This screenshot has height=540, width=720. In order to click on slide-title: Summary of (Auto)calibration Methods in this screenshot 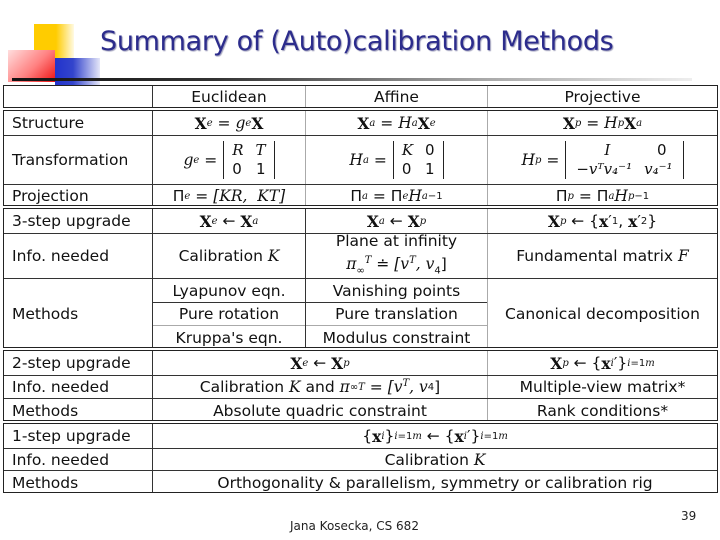, I will do `click(357, 41)`.